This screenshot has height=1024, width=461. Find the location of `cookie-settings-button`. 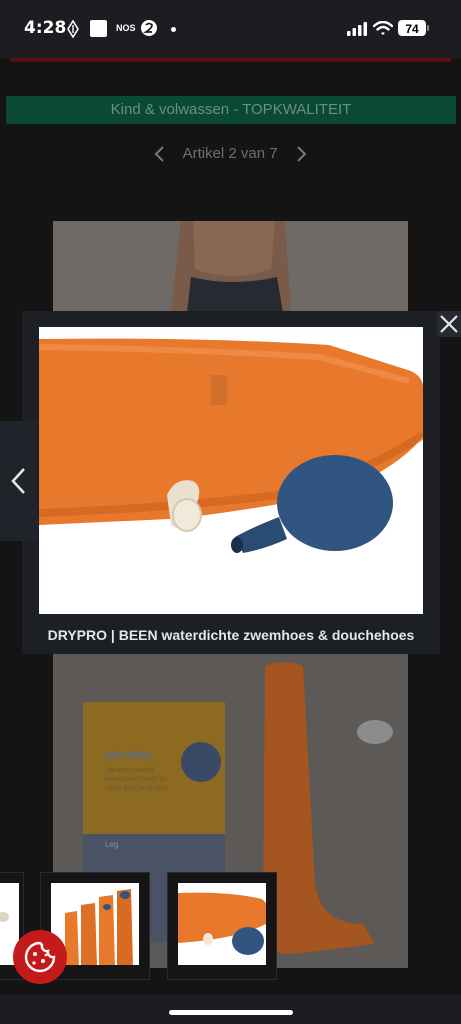

cookie-settings-button is located at coordinates (40, 957).